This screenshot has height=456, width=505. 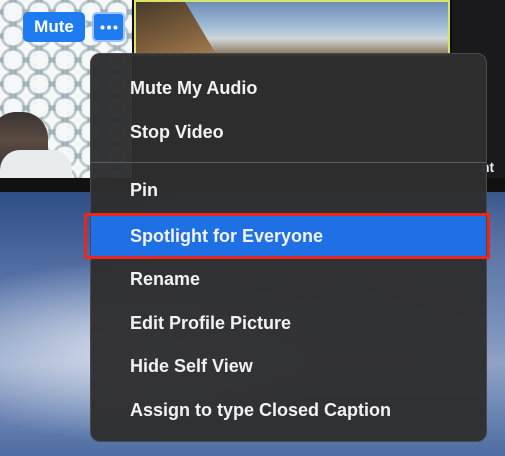 What do you see at coordinates (288, 323) in the screenshot?
I see `menu-item-edit-profile-picture: Edit Profile Picture` at bounding box center [288, 323].